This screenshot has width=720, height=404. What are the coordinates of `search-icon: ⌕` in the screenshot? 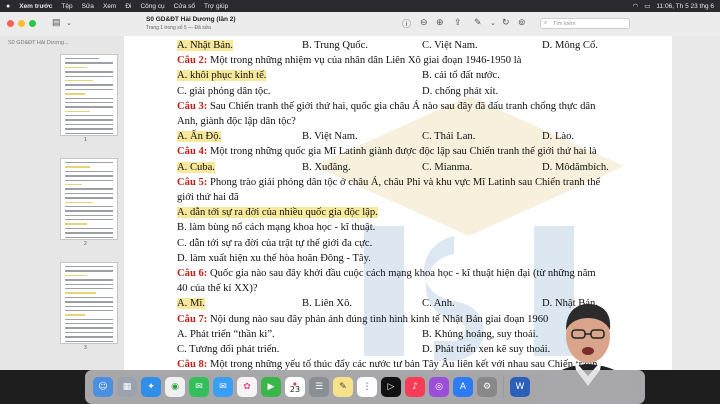 It's located at (546, 23).